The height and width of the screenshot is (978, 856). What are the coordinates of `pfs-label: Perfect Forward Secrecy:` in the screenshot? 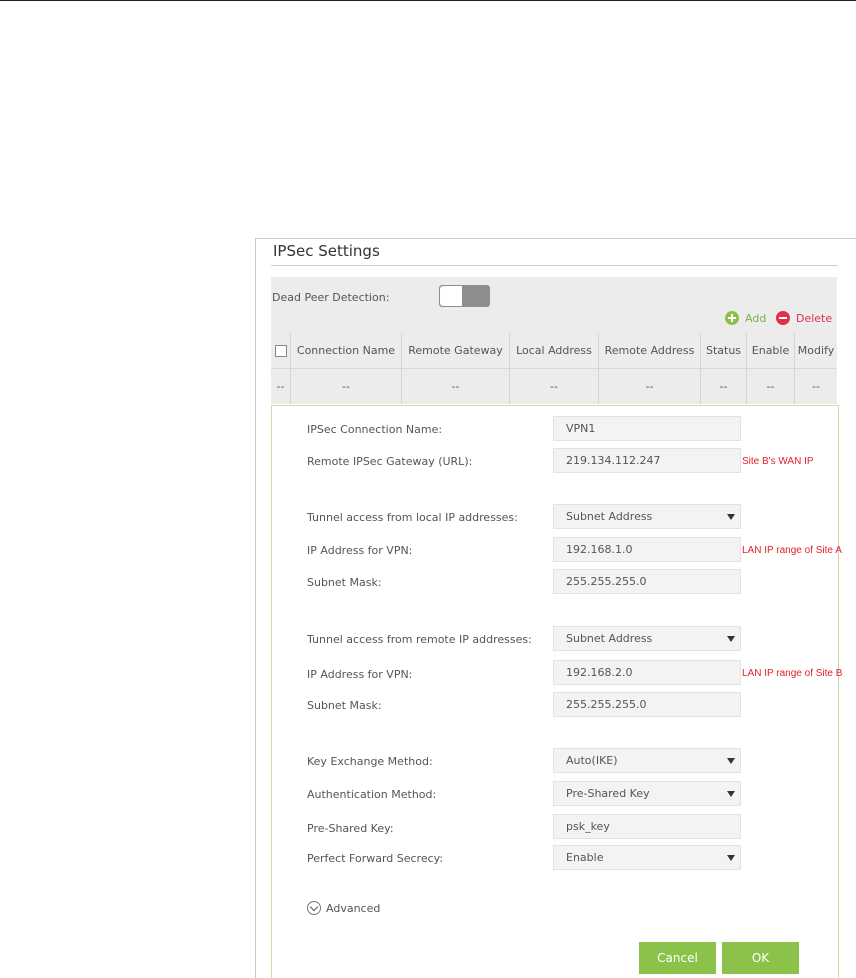 It's located at (375, 858).